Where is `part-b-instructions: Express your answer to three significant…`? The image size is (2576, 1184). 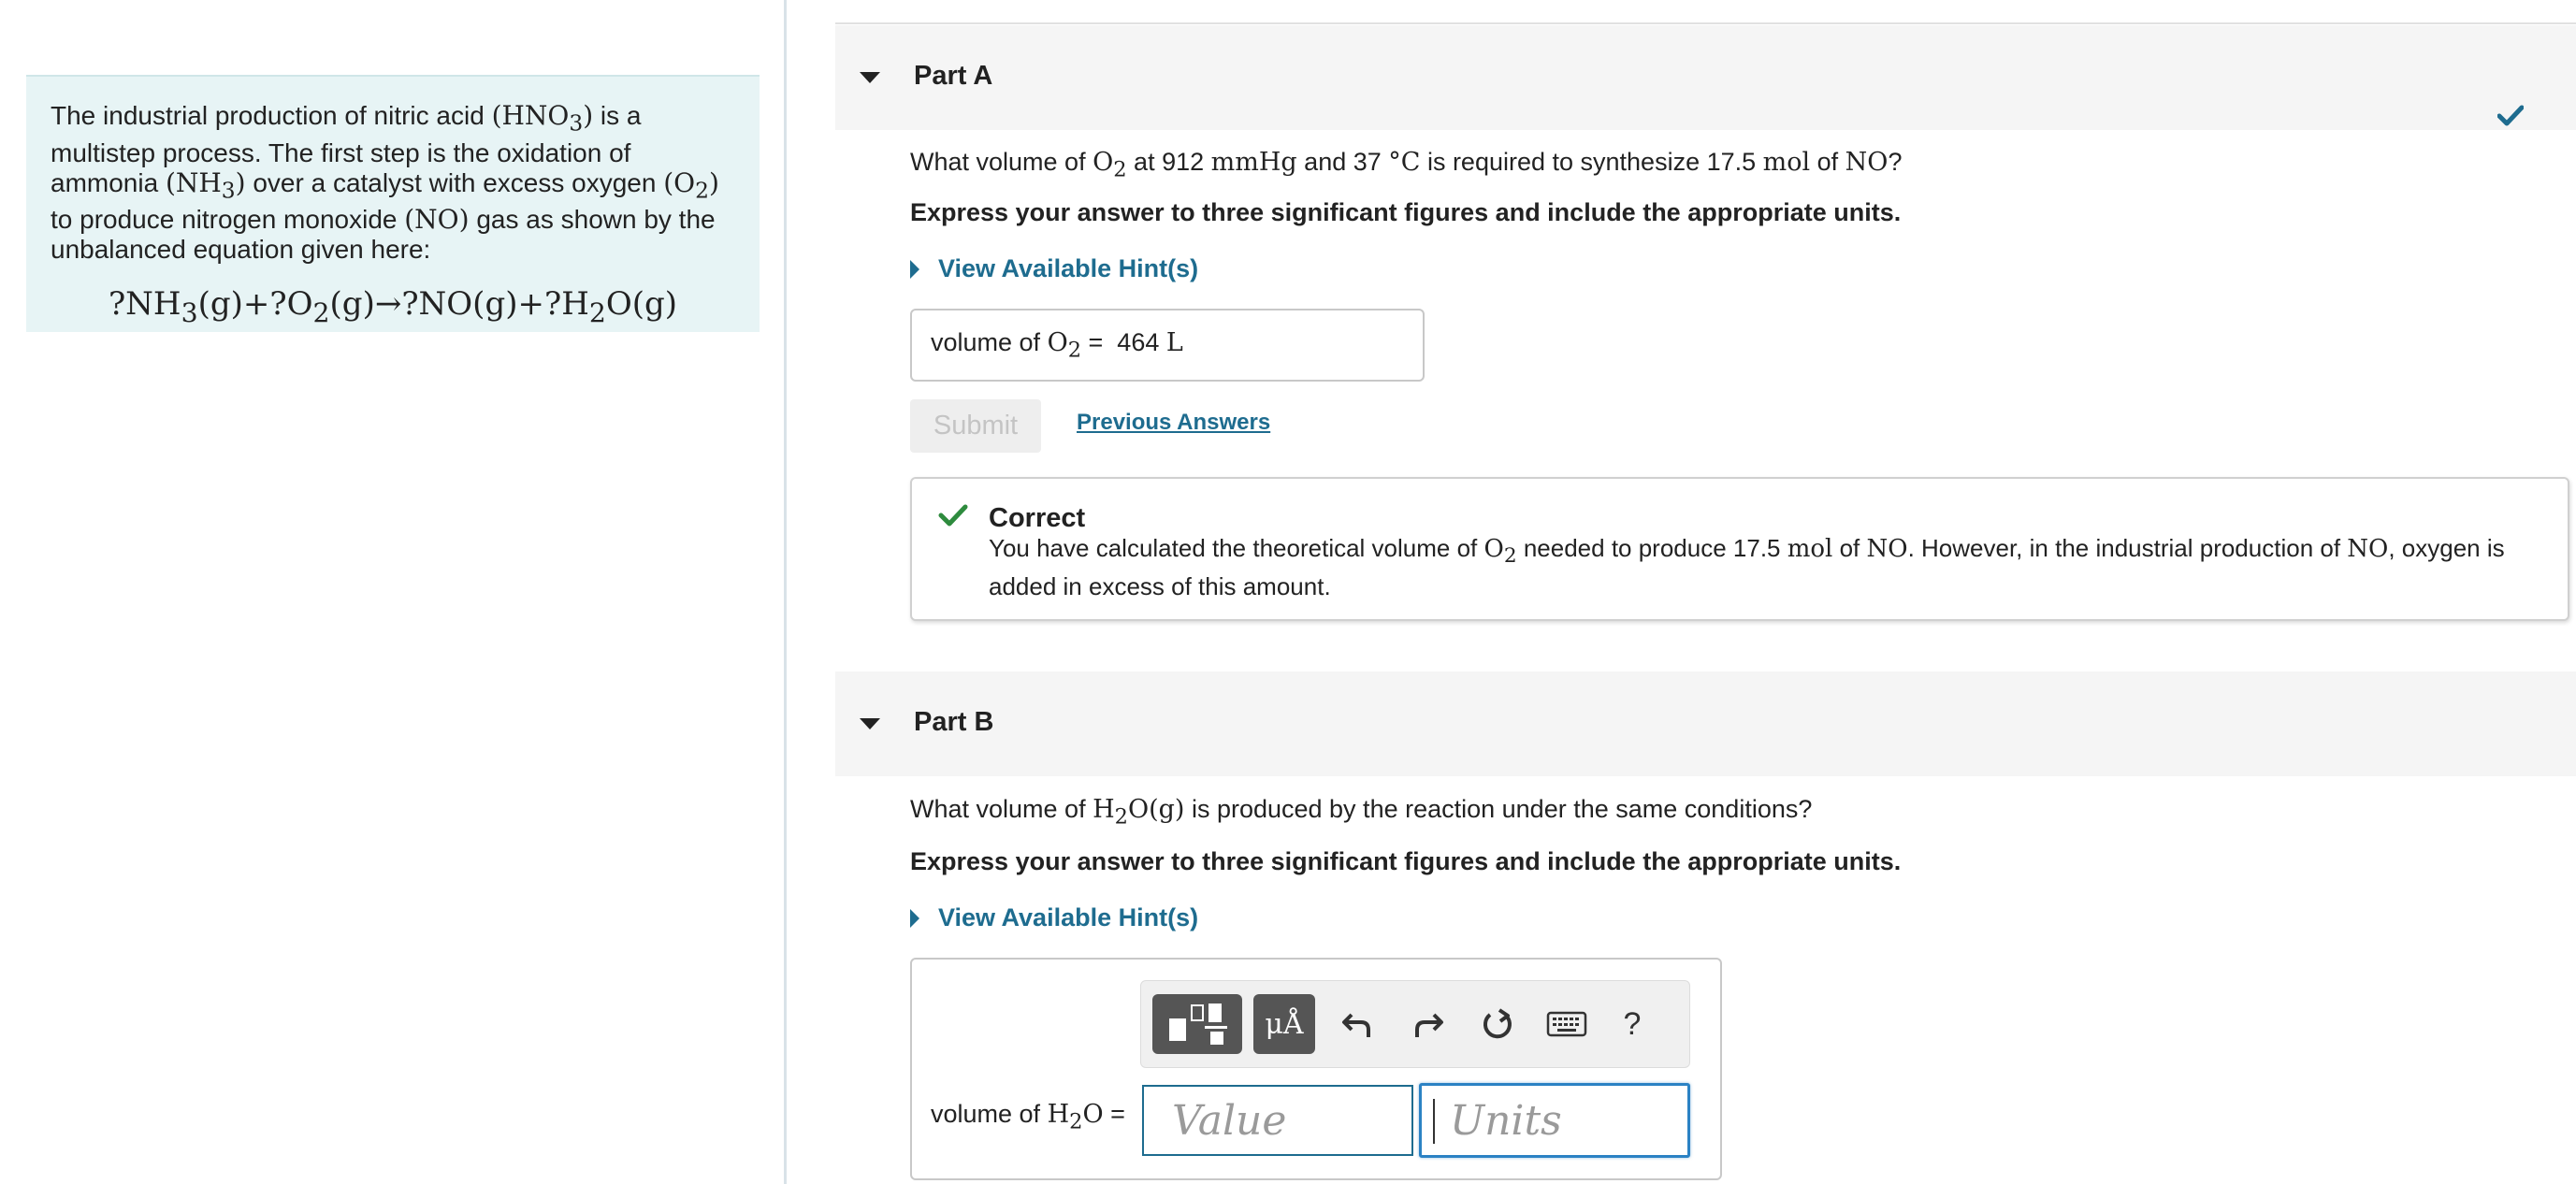 part-b-instructions: Express your answer to three significant… is located at coordinates (1406, 861).